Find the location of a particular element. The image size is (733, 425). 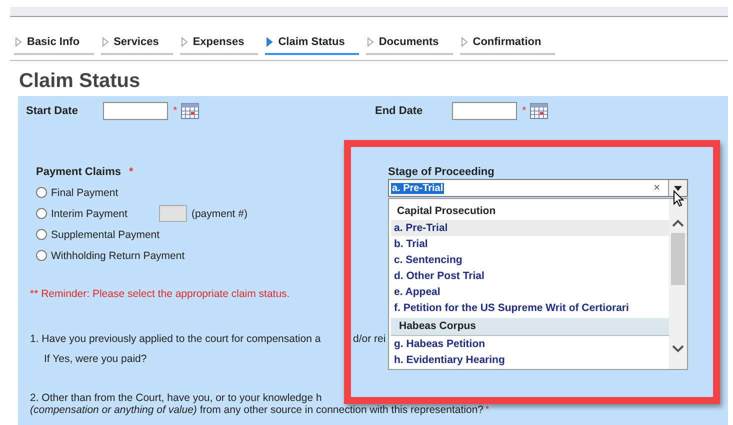

group-heading: Habeas Corpus is located at coordinates (530, 327).